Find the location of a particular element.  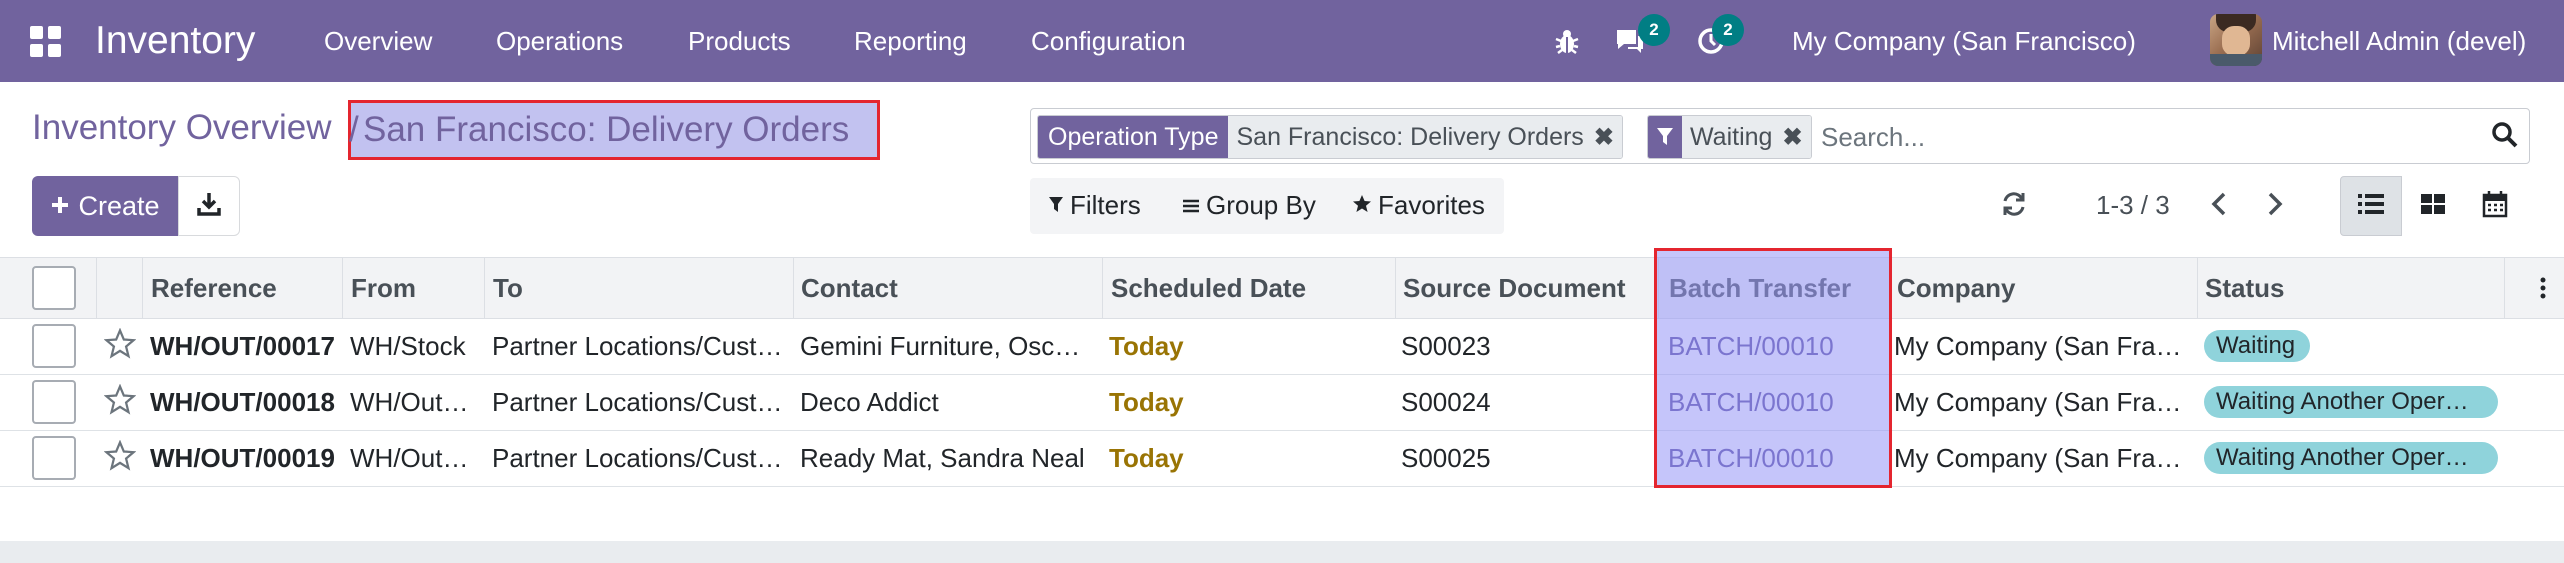

select-all-checkbox is located at coordinates (54, 288).